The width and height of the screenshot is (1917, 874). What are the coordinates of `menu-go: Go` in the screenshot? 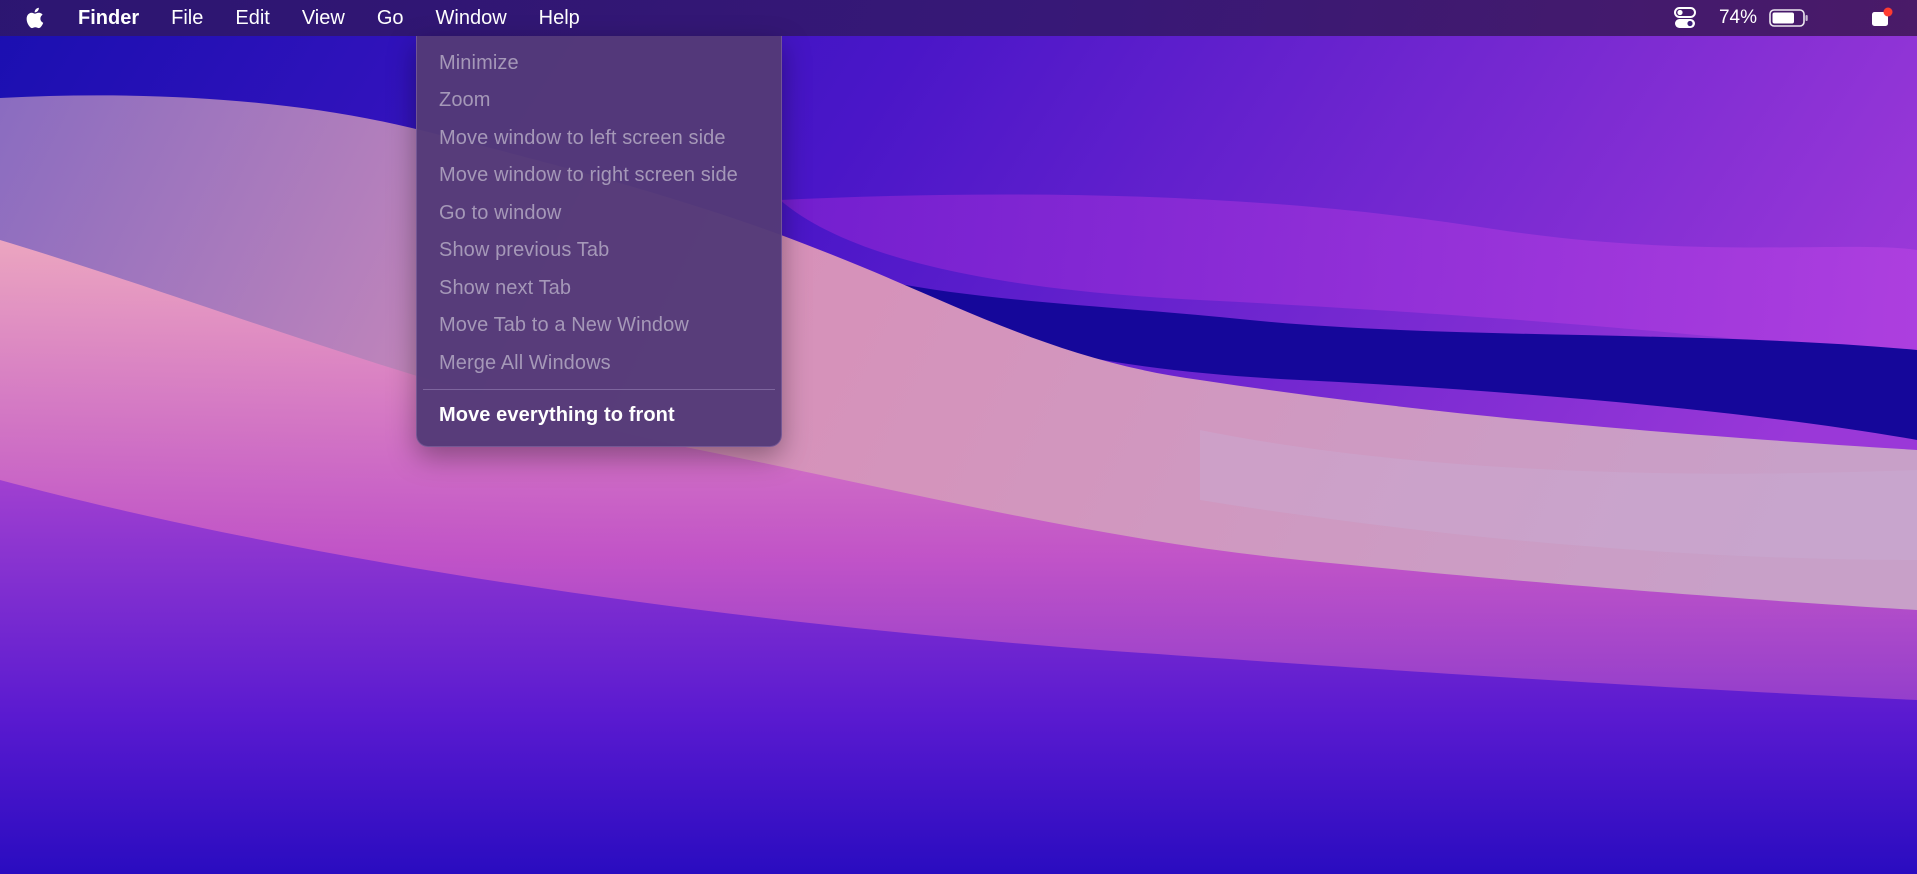 It's located at (390, 18).